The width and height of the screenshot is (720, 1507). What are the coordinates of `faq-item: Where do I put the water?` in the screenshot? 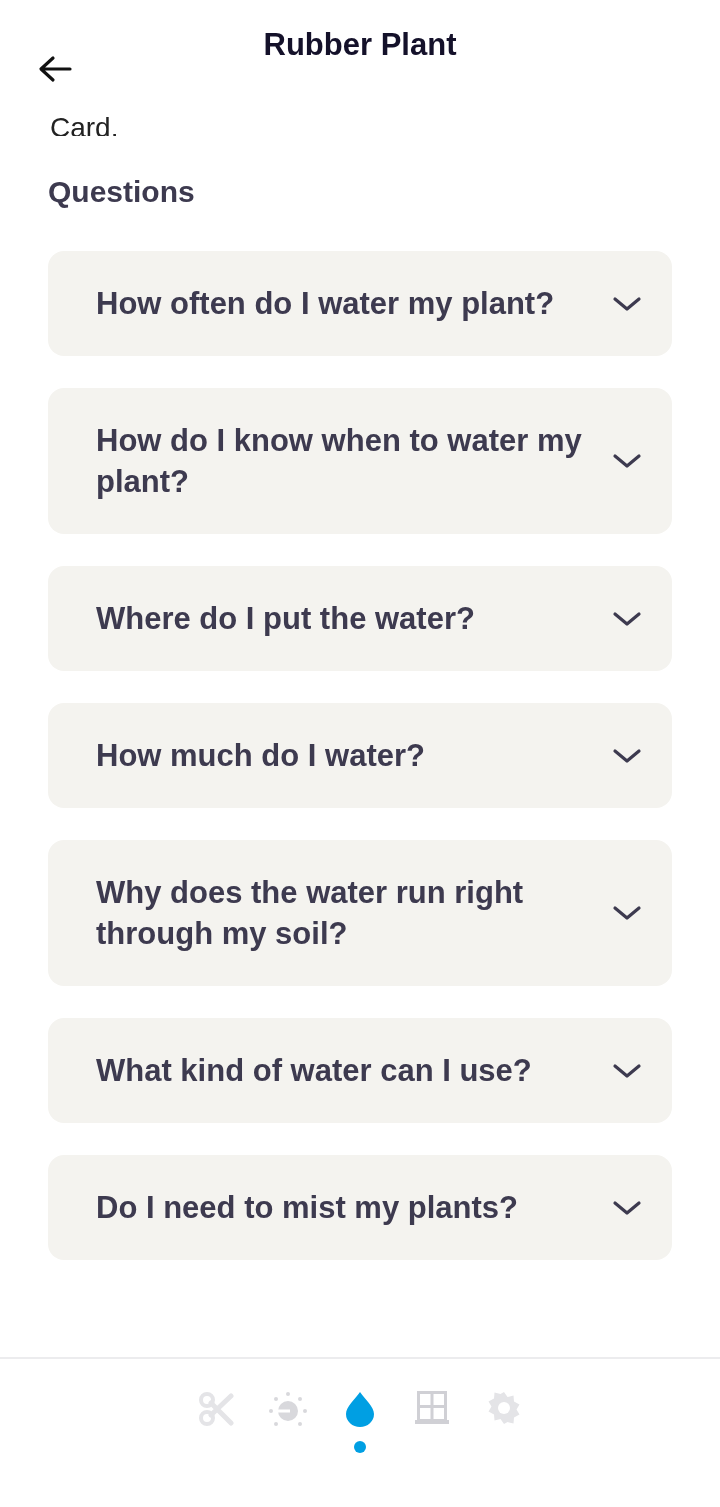 It's located at (360, 618).